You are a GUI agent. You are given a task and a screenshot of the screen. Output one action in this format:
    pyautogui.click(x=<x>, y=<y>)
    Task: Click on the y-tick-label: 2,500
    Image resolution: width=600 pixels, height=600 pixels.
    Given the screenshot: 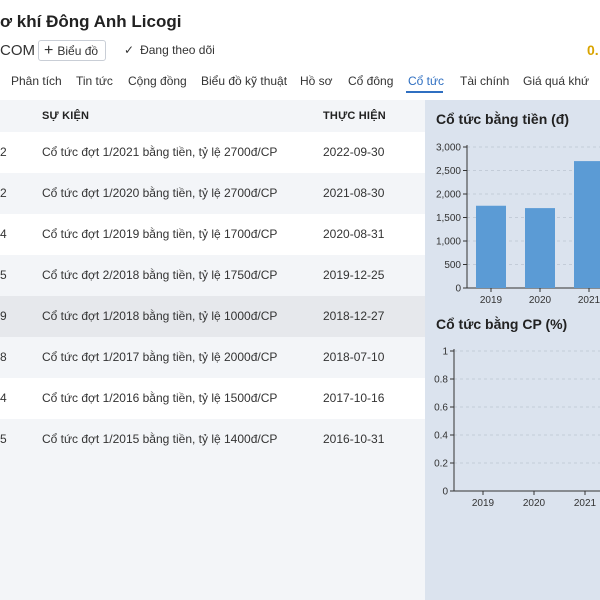 What is the action you would take?
    pyautogui.click(x=448, y=171)
    